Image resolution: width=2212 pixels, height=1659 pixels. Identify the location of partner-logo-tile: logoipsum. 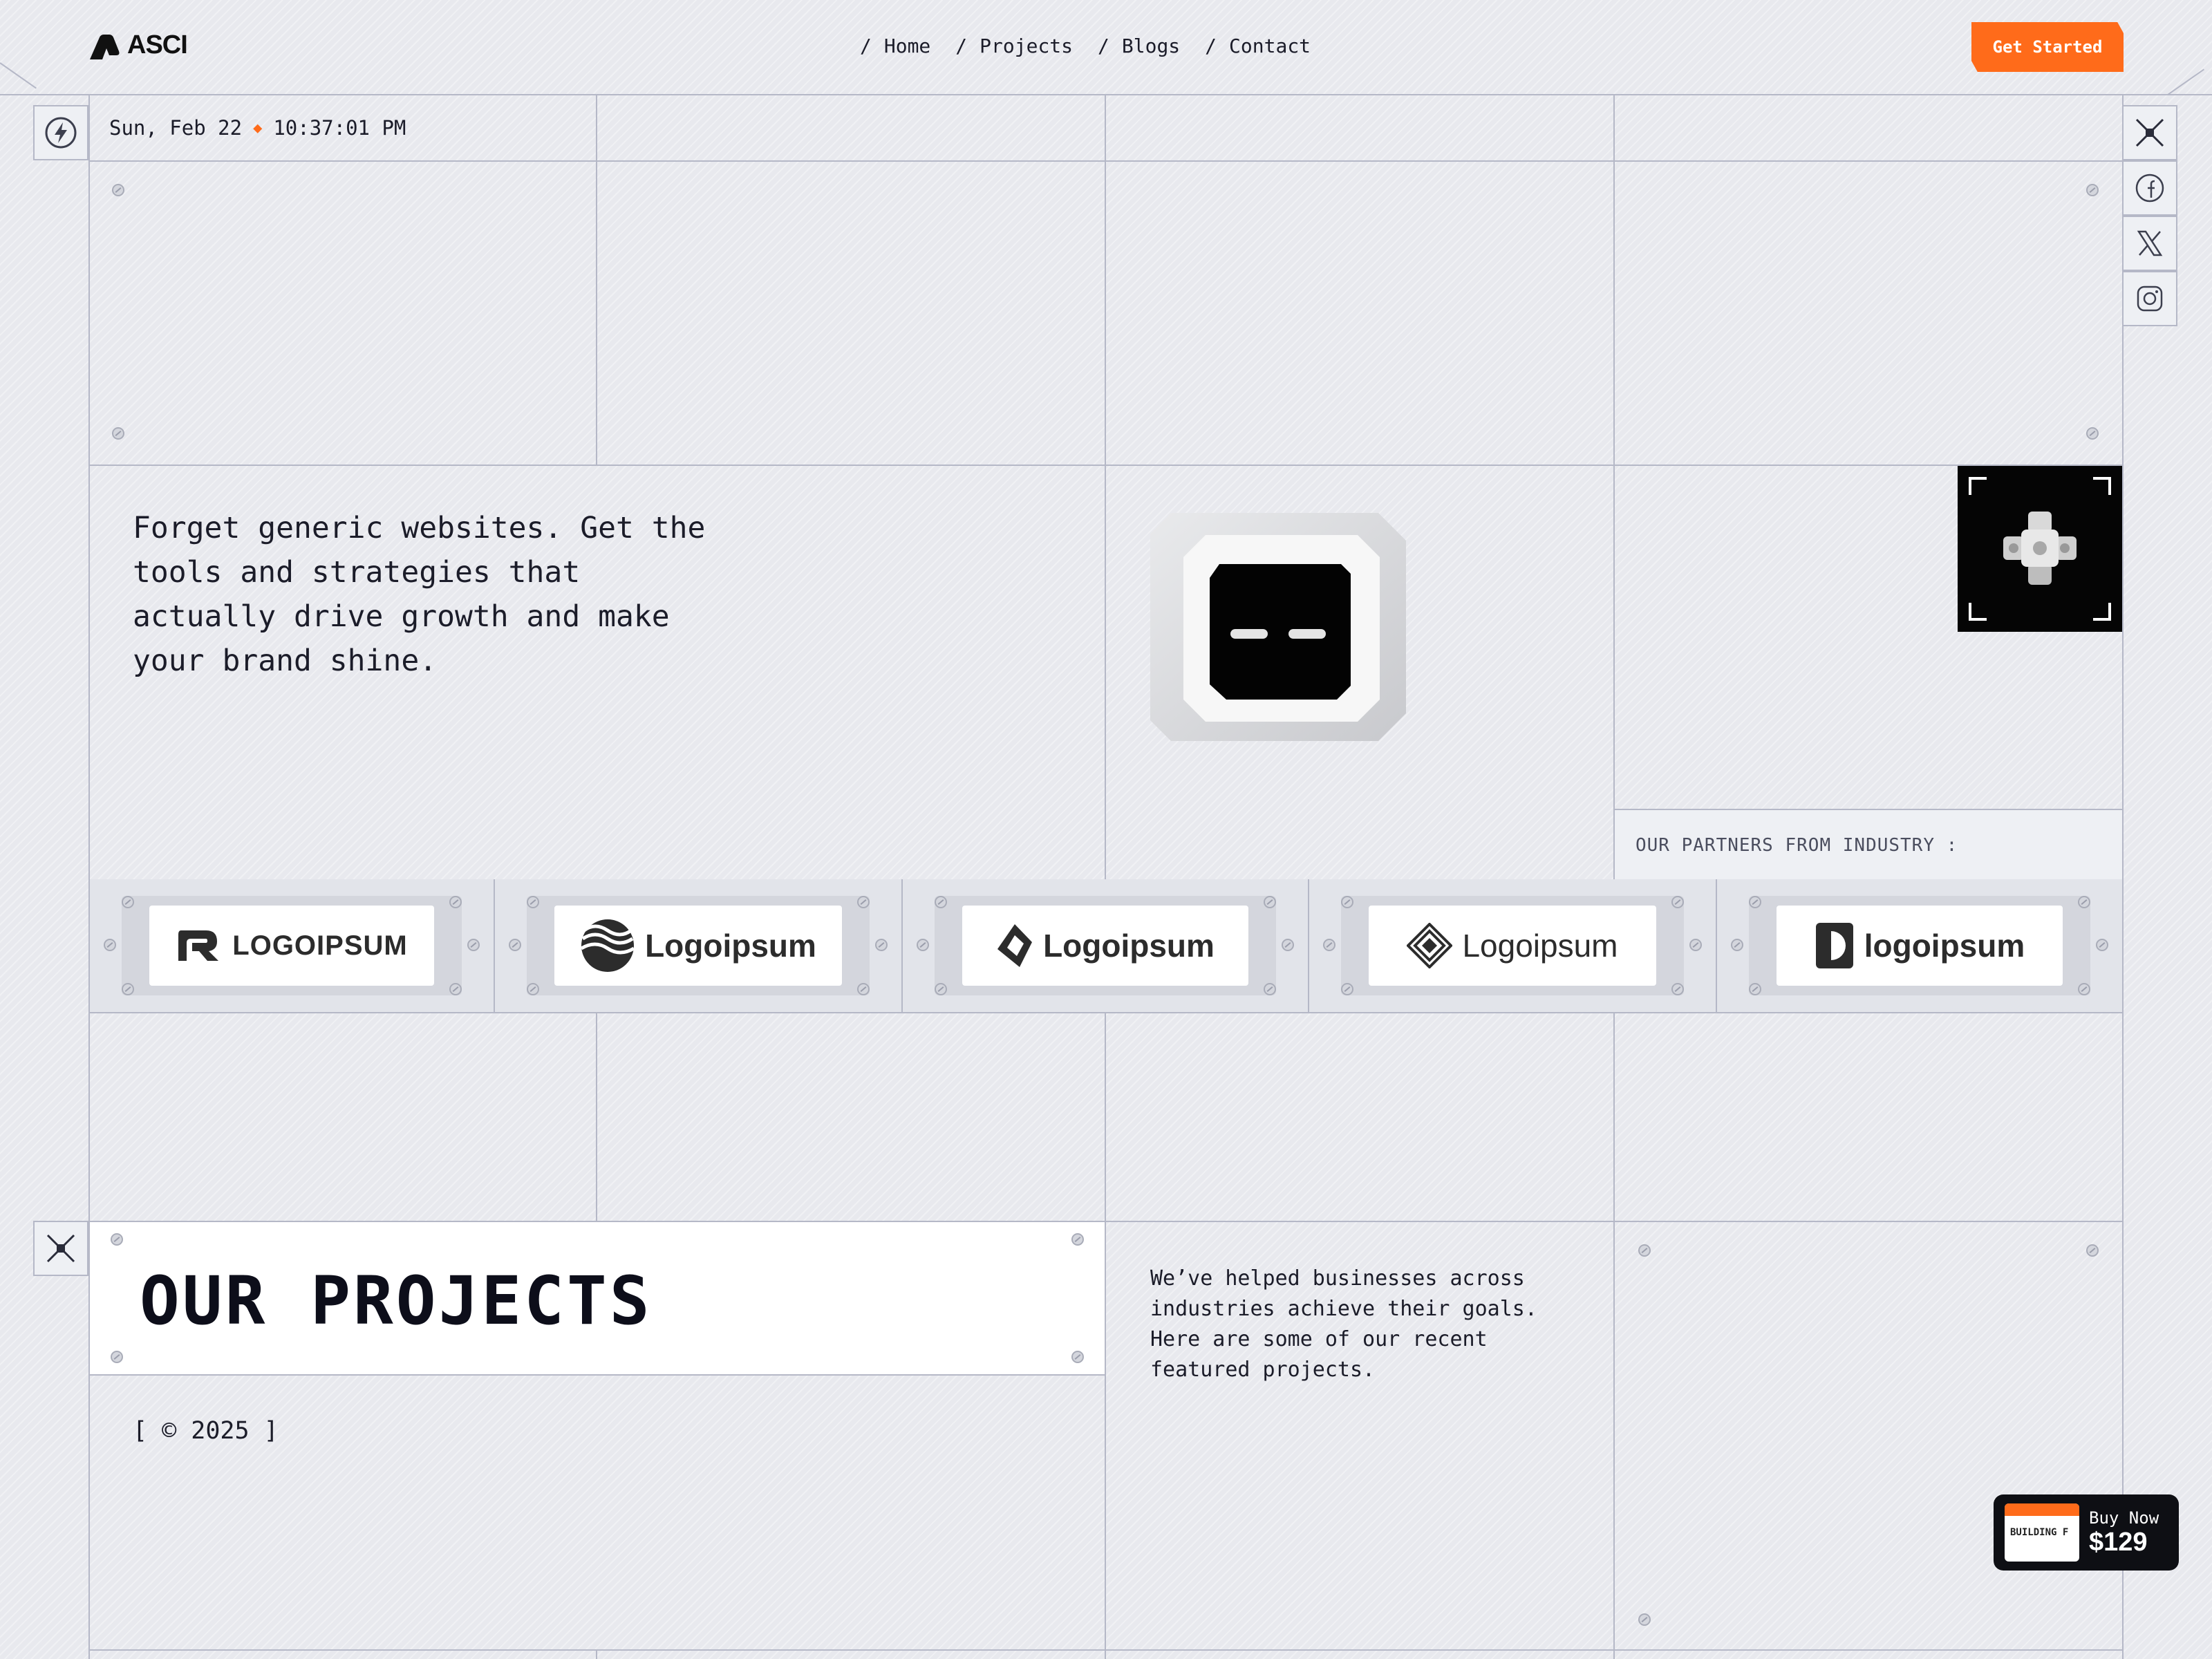
(1919, 946).